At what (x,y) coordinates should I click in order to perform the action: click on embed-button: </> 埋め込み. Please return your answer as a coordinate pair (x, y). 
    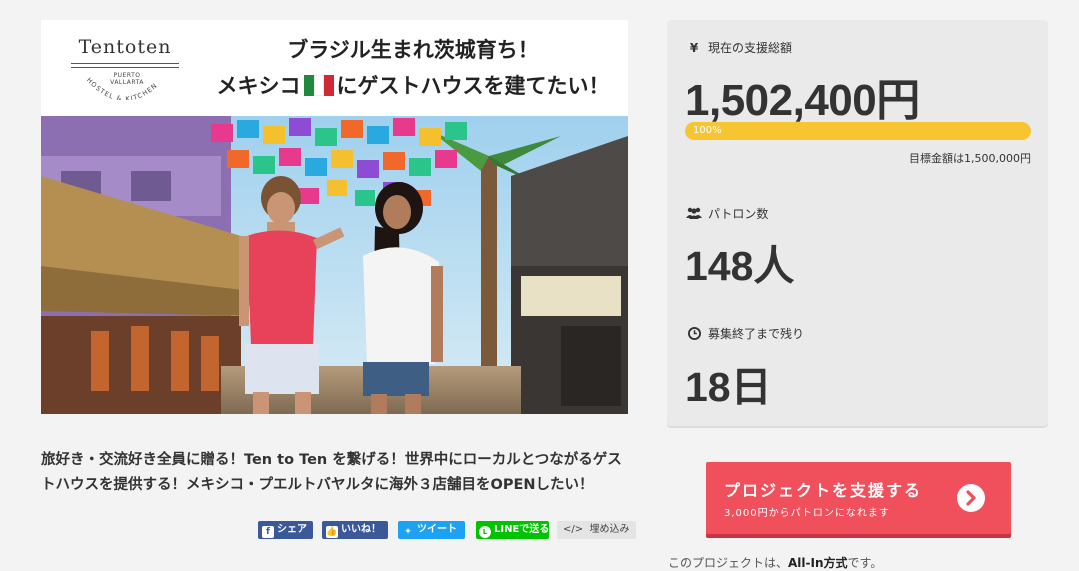
    Looking at the image, I should click on (596, 530).